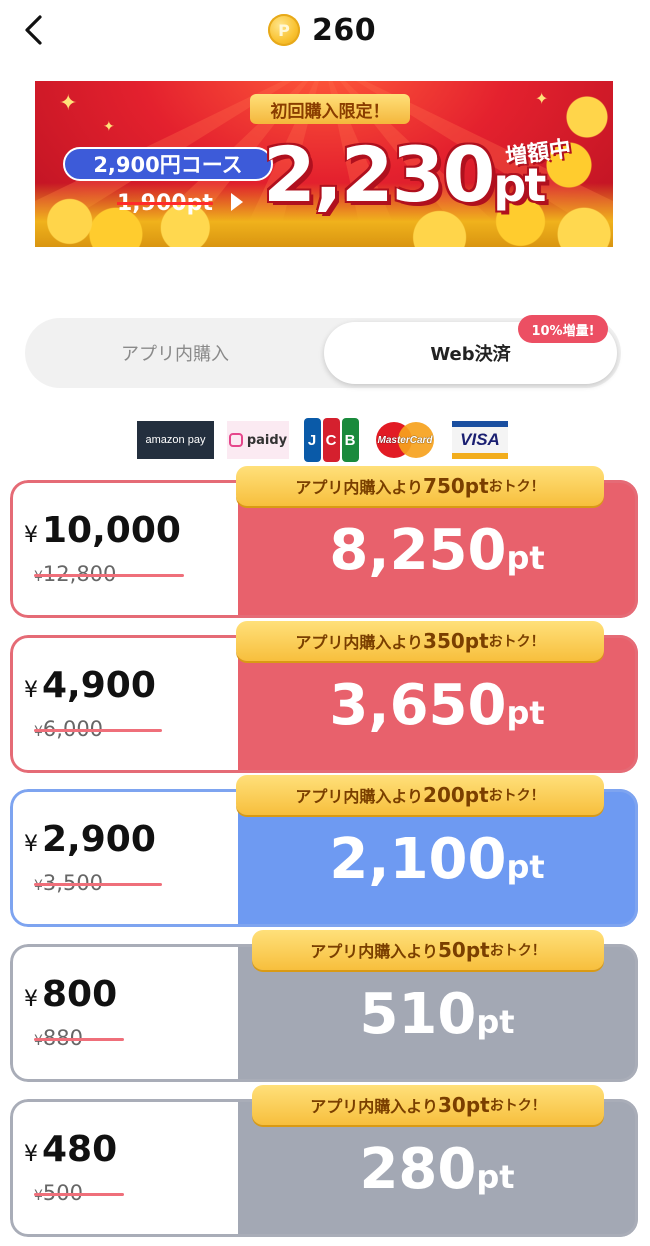  What do you see at coordinates (456, 795) in the screenshot?
I see `savings-ribbon-amount: 200pt` at bounding box center [456, 795].